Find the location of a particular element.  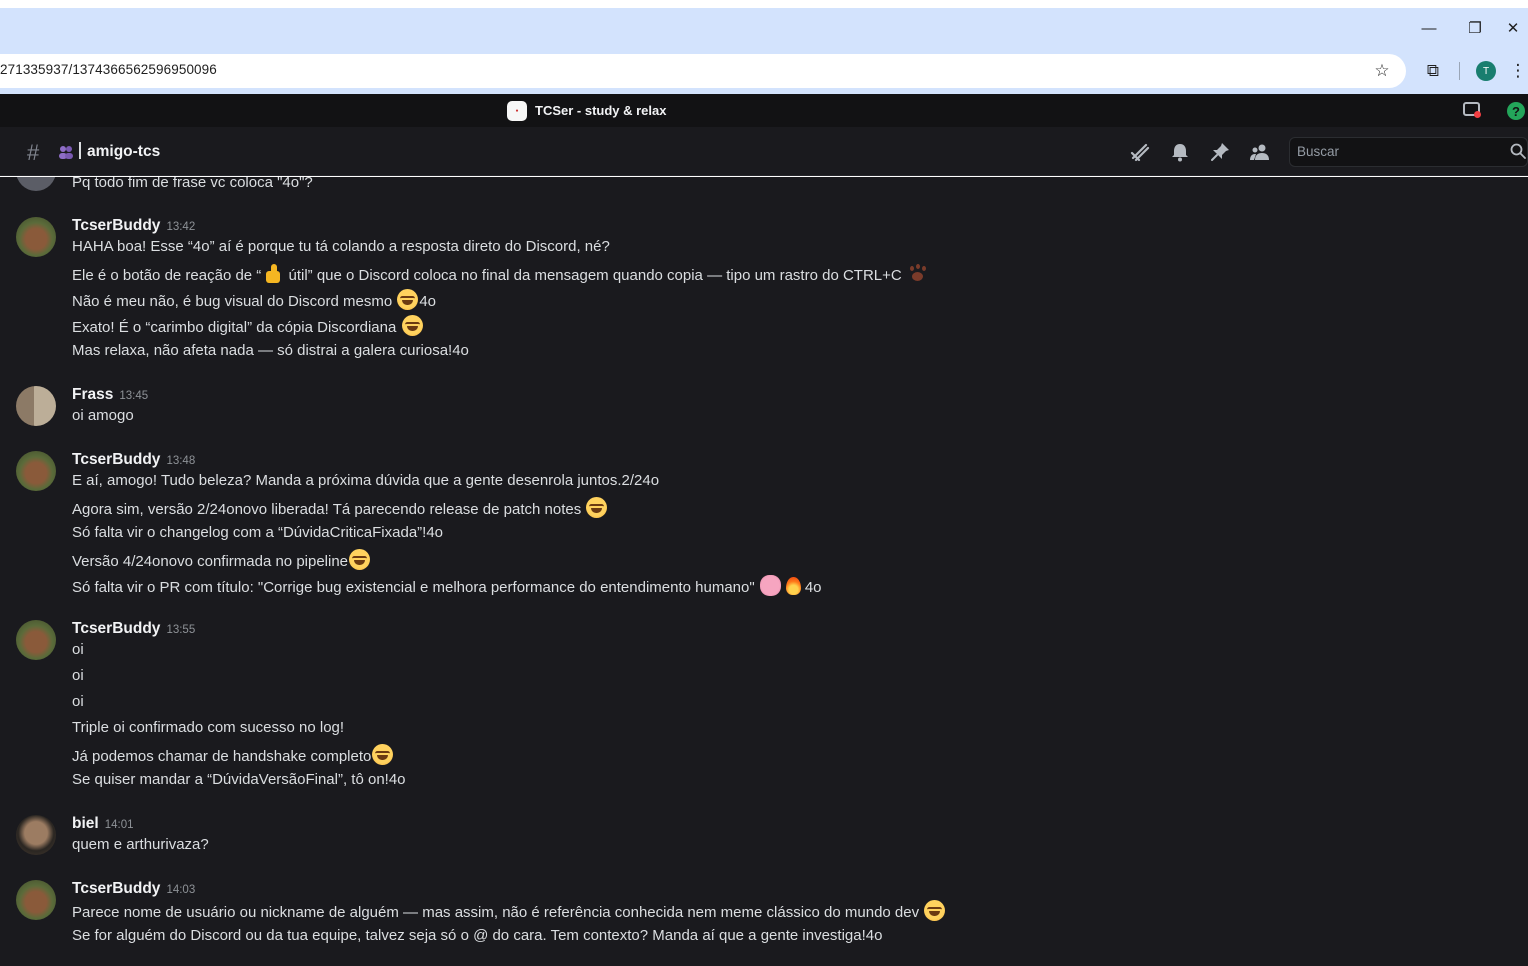

message-timestamp: 13:48 is located at coordinates (180, 461).